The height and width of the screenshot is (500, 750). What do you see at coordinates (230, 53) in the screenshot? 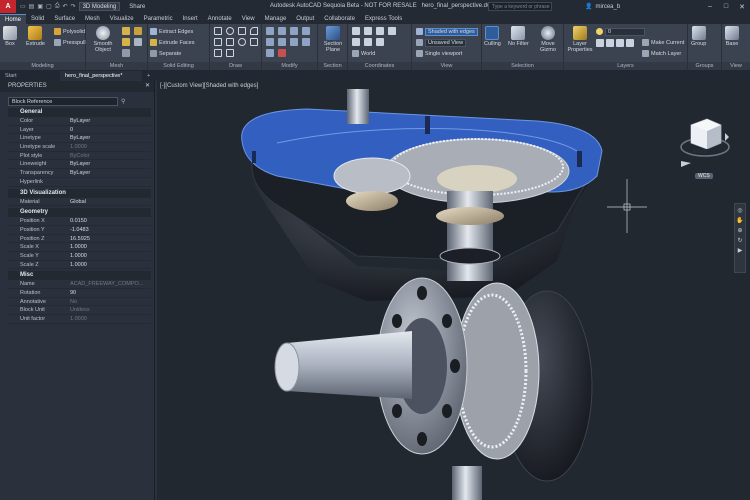
I see `boundary-icon` at bounding box center [230, 53].